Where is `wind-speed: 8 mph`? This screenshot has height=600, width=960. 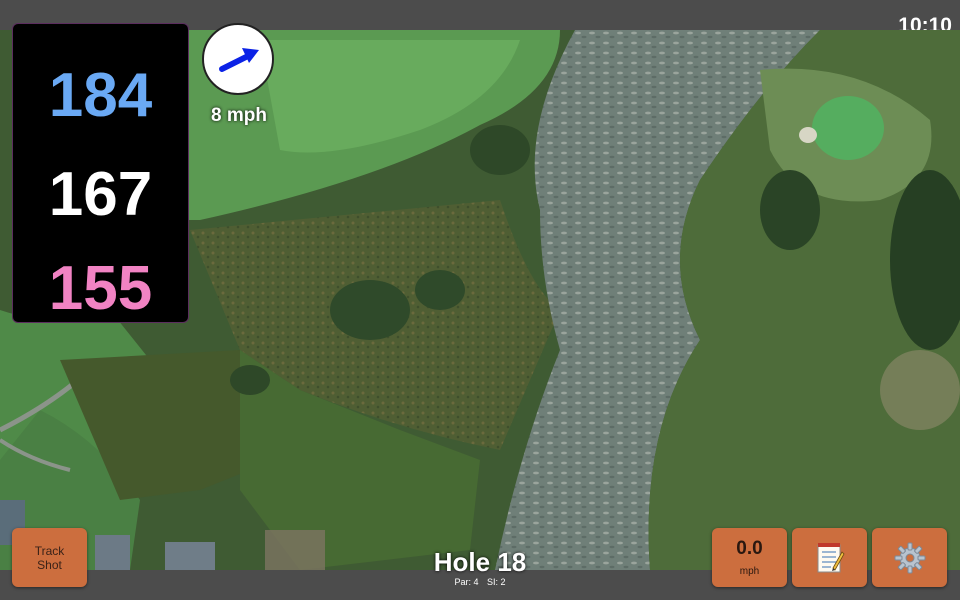 wind-speed: 8 mph is located at coordinates (239, 115).